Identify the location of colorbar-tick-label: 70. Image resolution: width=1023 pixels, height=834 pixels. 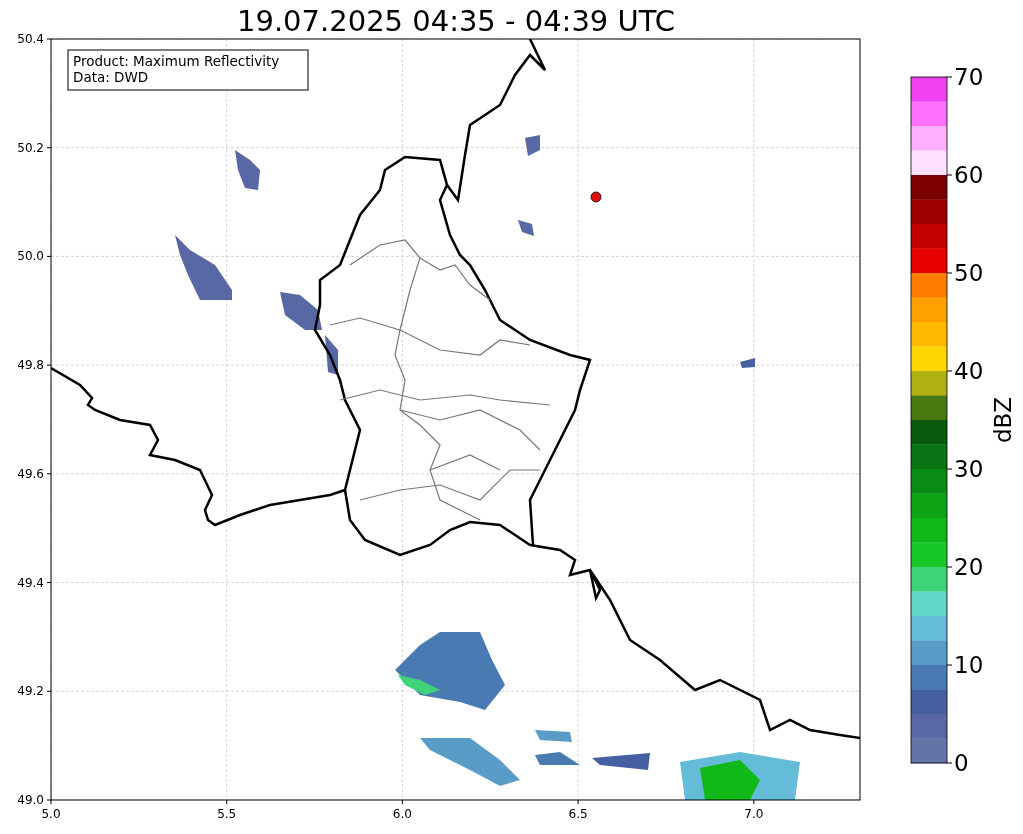
(969, 77).